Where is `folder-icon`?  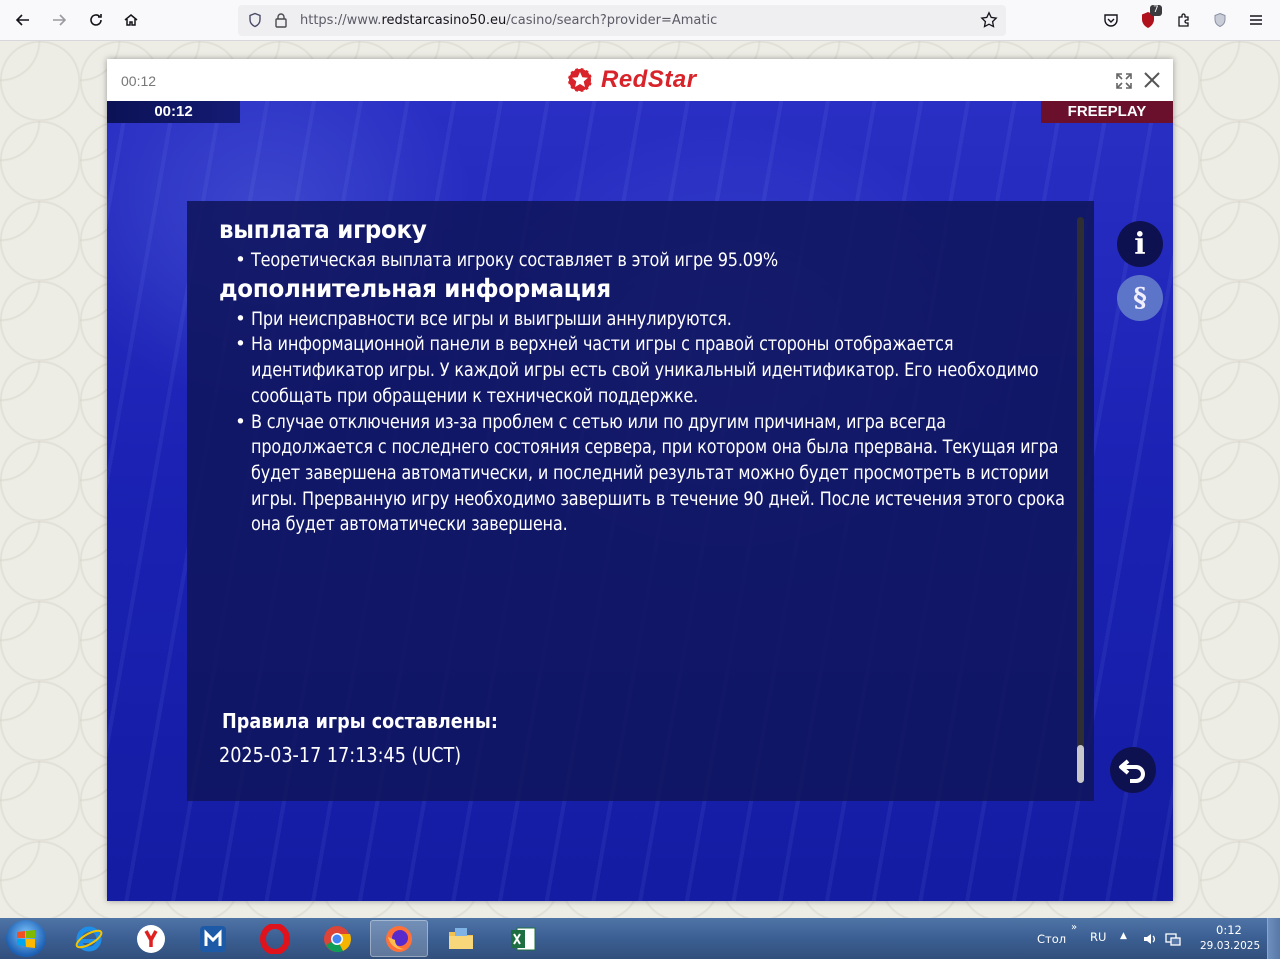
folder-icon is located at coordinates (461, 938).